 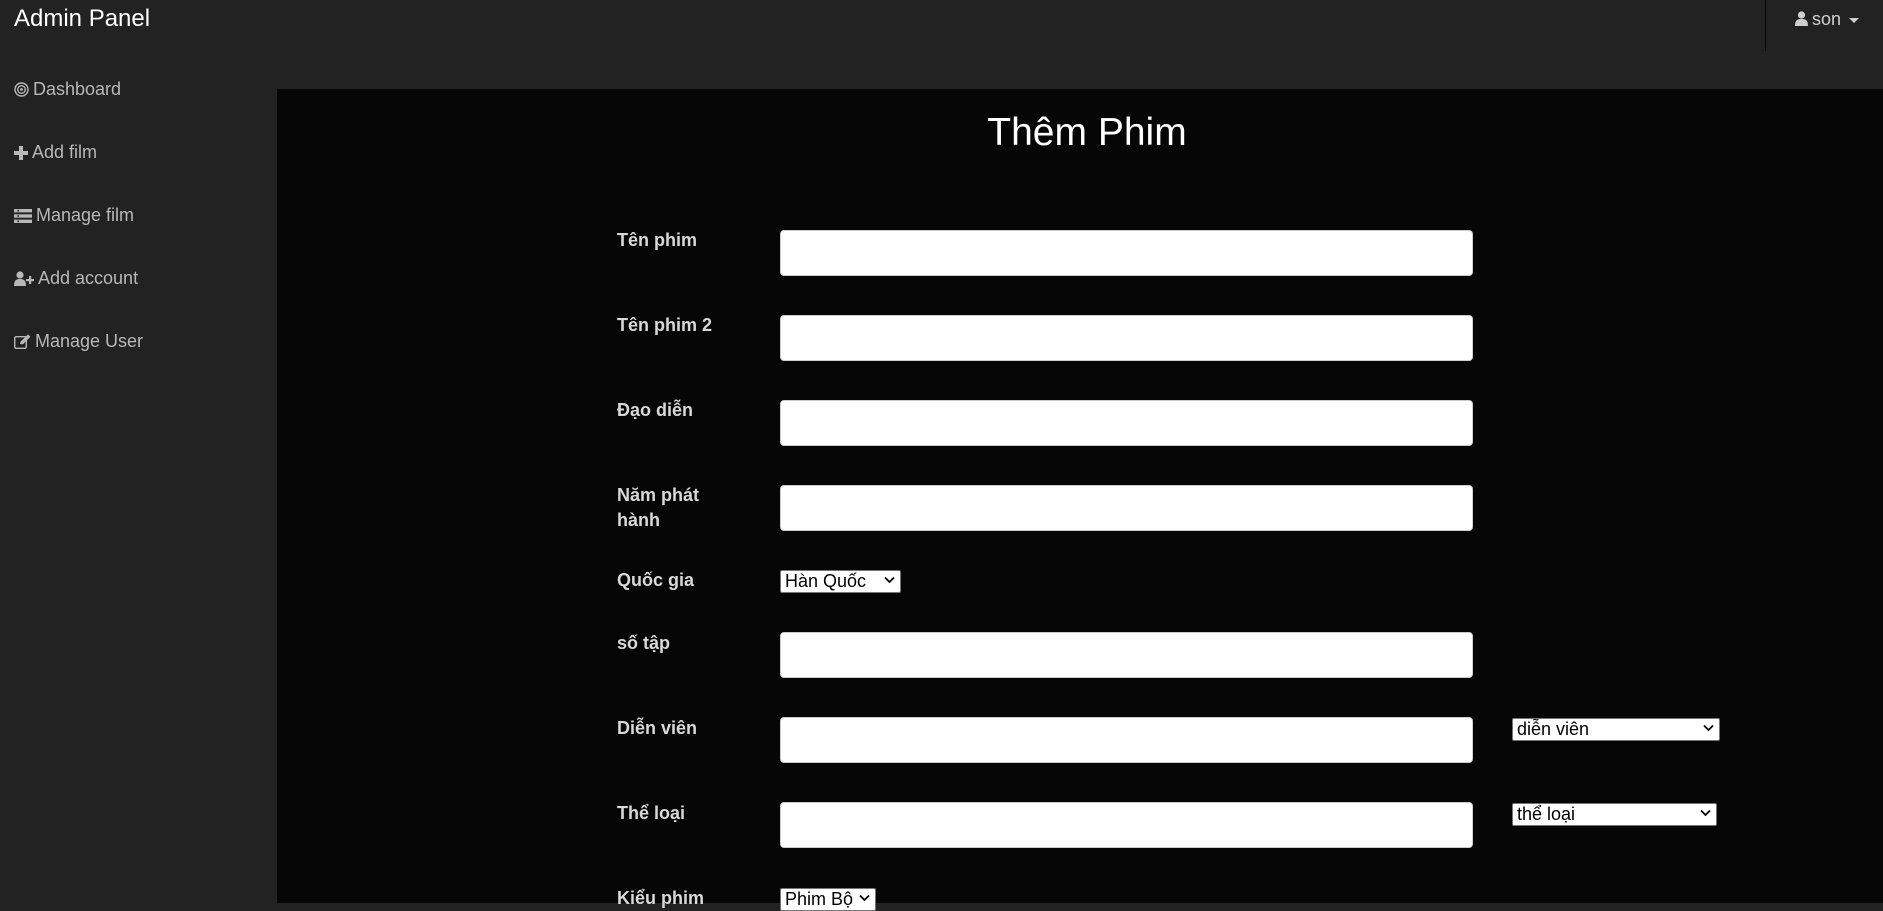 I want to click on plus-icon, so click(x=21, y=152).